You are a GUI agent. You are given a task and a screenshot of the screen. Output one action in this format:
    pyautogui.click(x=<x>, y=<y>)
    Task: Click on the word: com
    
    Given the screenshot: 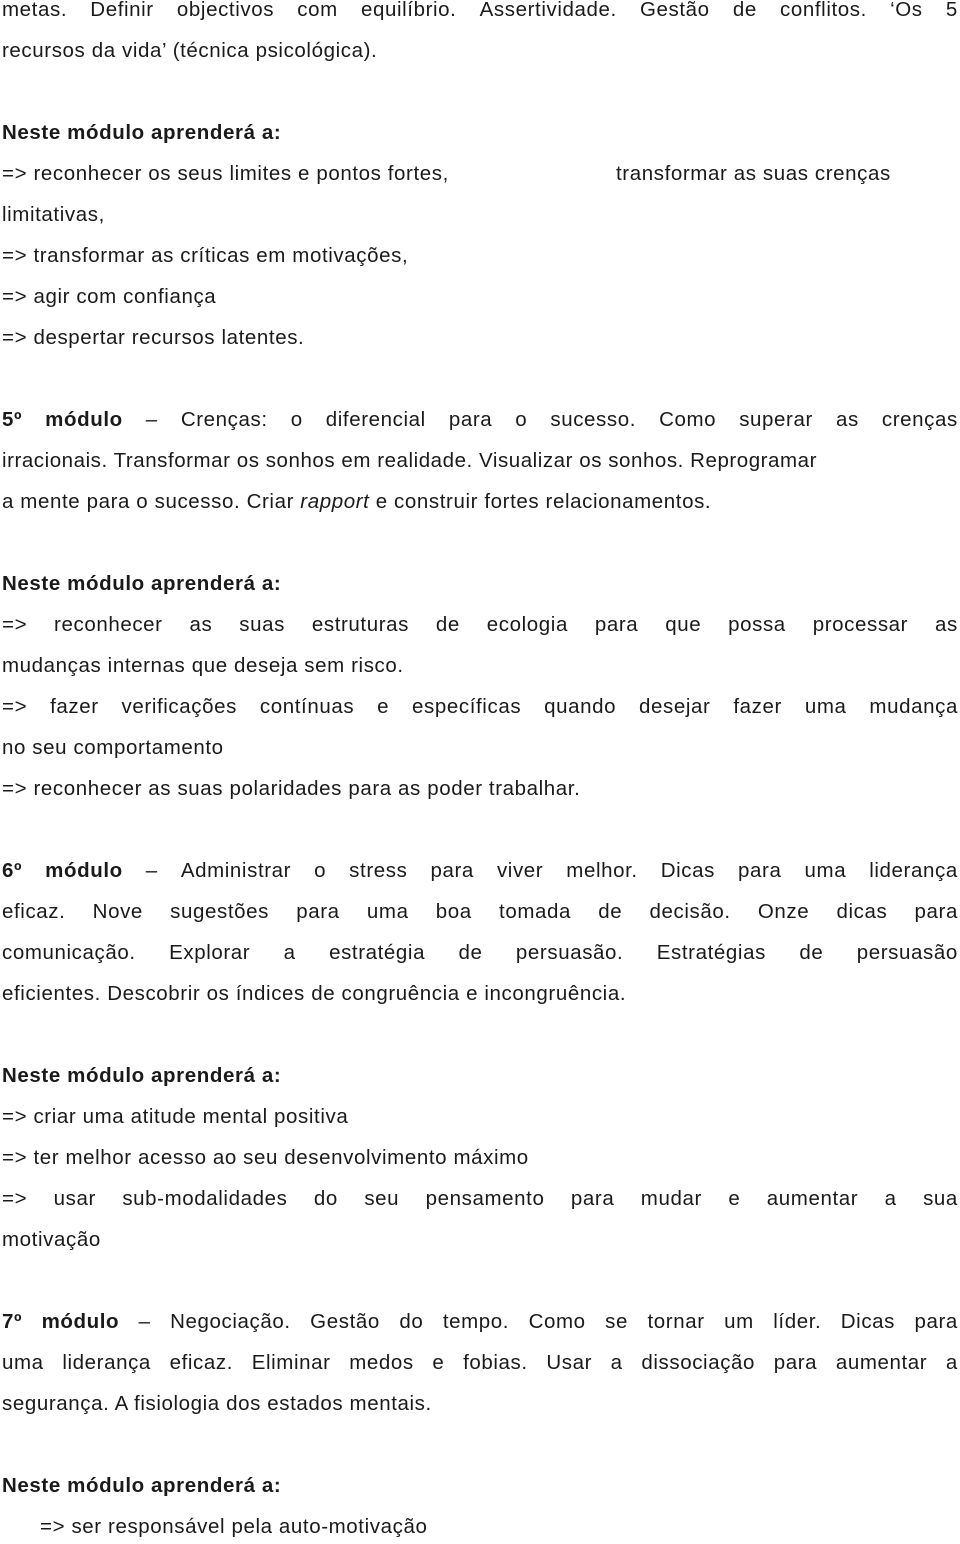 What is the action you would take?
    pyautogui.click(x=317, y=10)
    